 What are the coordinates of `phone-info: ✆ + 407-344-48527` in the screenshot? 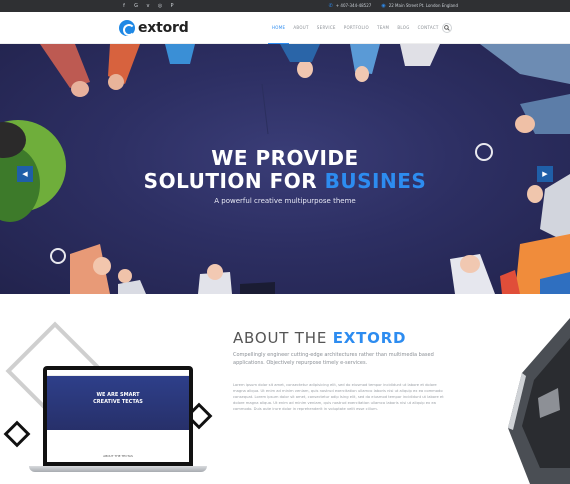 It's located at (350, 6).